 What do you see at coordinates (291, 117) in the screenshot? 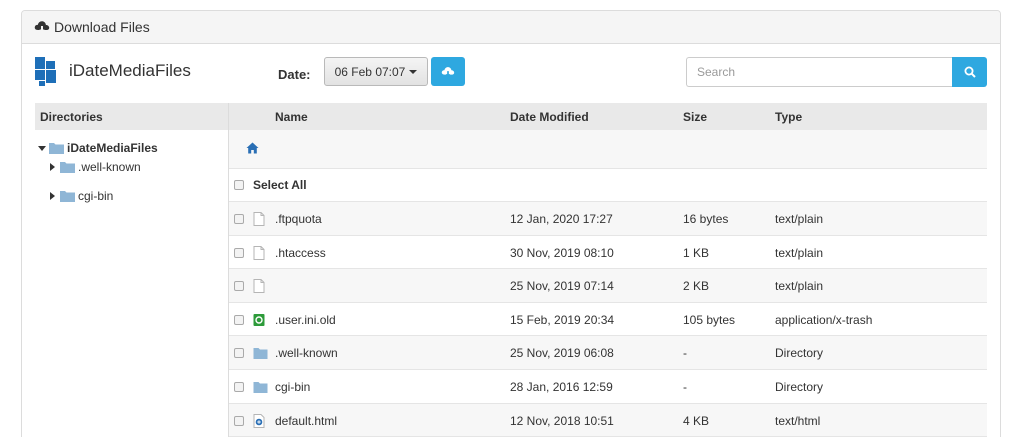
I see `column-name: Name` at bounding box center [291, 117].